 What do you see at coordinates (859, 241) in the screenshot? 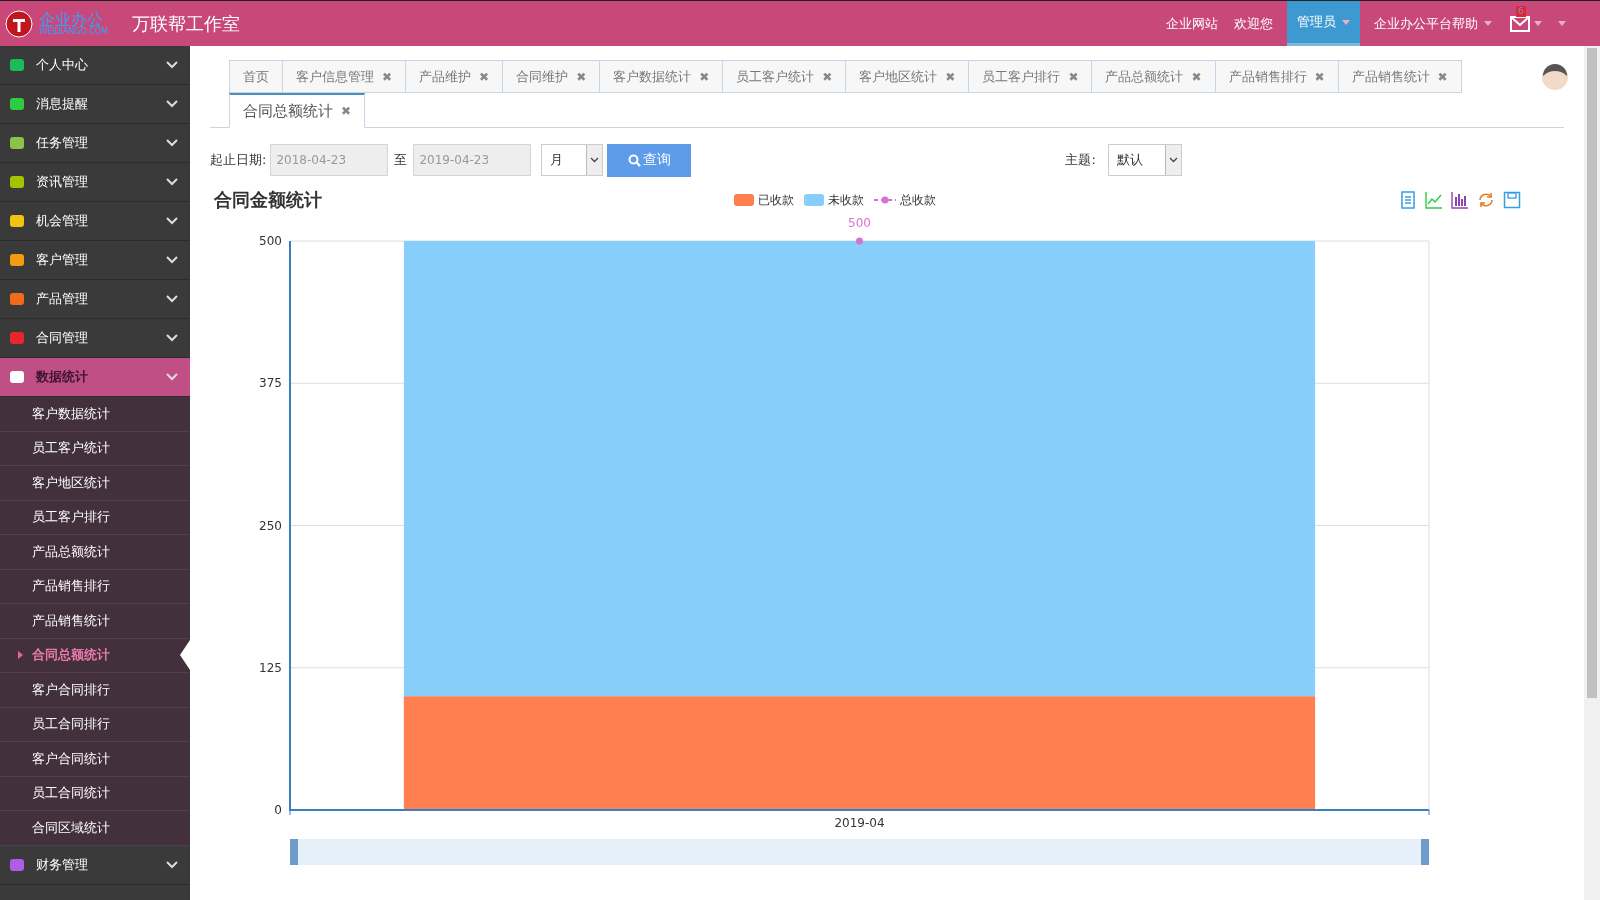
I see `data-point` at bounding box center [859, 241].